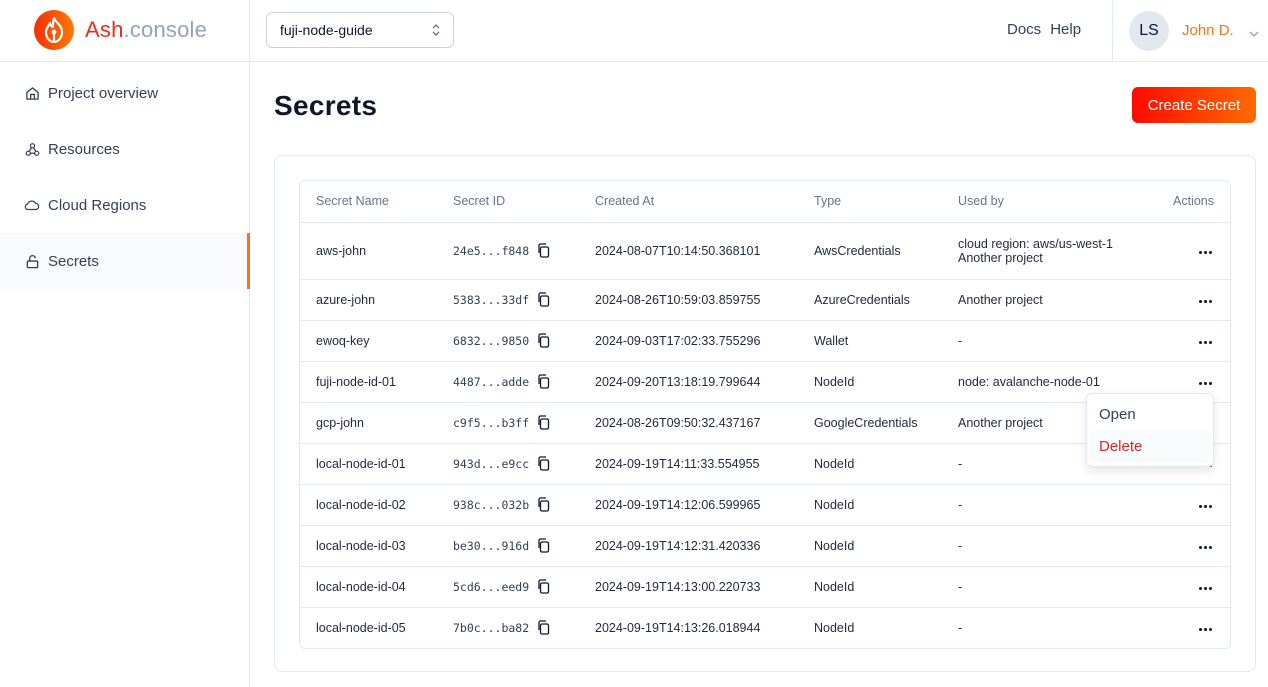 Image resolution: width=1268 pixels, height=687 pixels. What do you see at coordinates (491, 586) in the screenshot?
I see `secret-id: 5cd6...eed9` at bounding box center [491, 586].